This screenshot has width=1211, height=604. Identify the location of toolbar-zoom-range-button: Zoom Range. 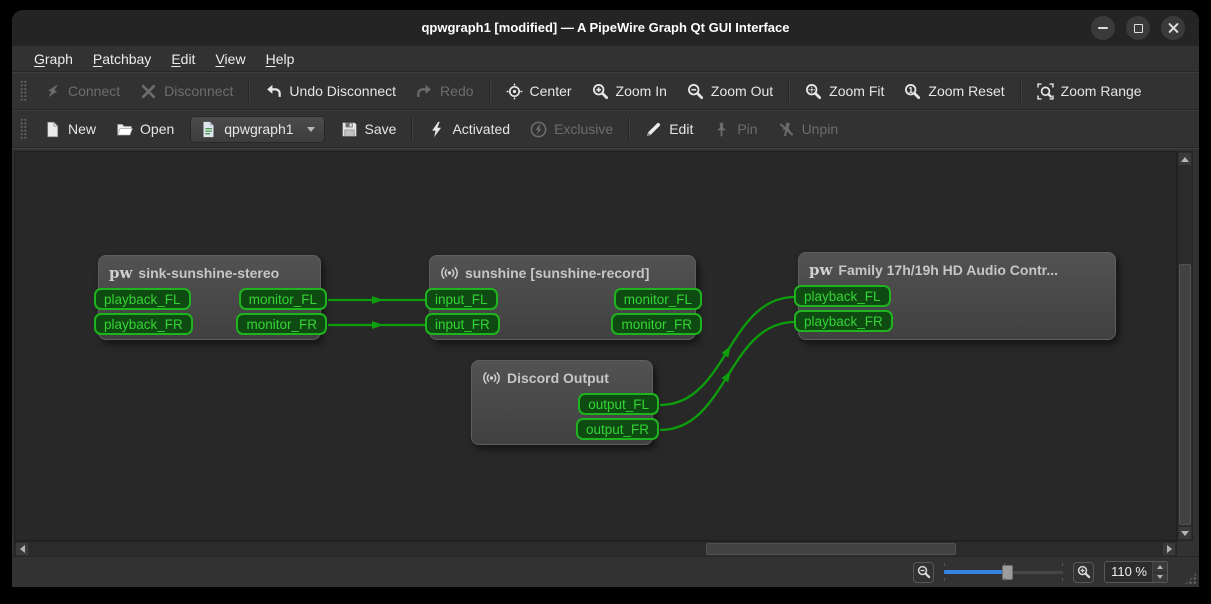
(1089, 91).